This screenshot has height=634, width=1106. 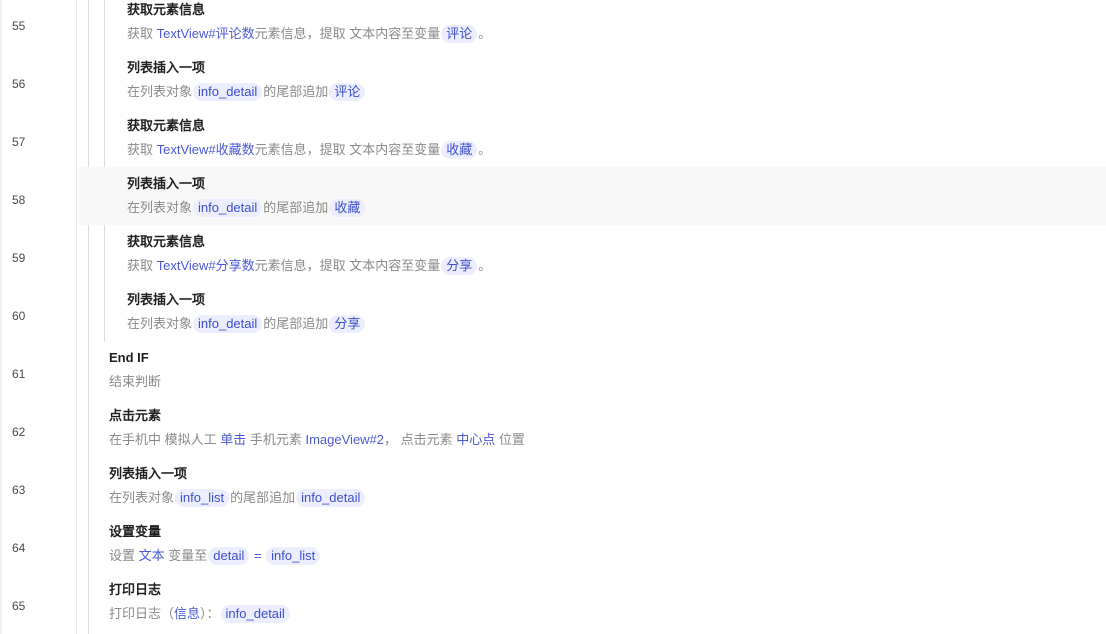 I want to click on element-link: TextView#分享数, so click(x=206, y=265).